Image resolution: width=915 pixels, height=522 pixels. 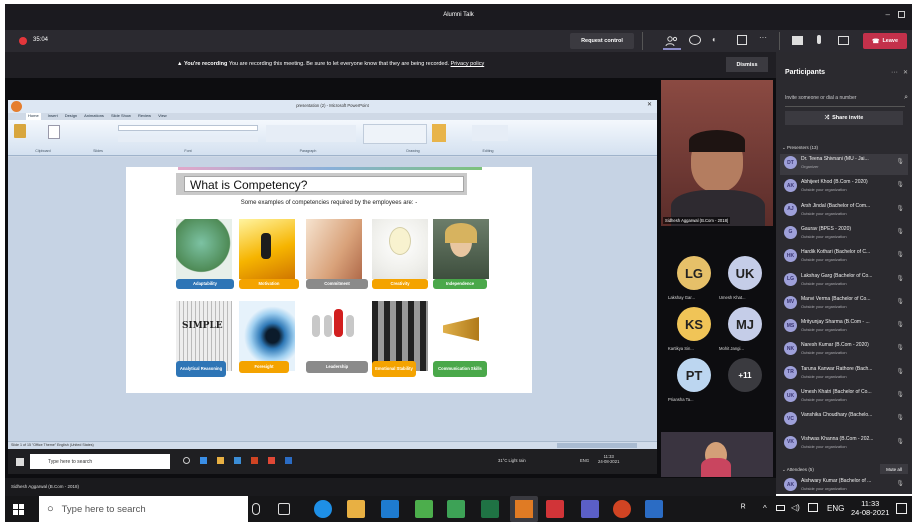 I want to click on remote-cortana-icon, so click(x=186, y=460).